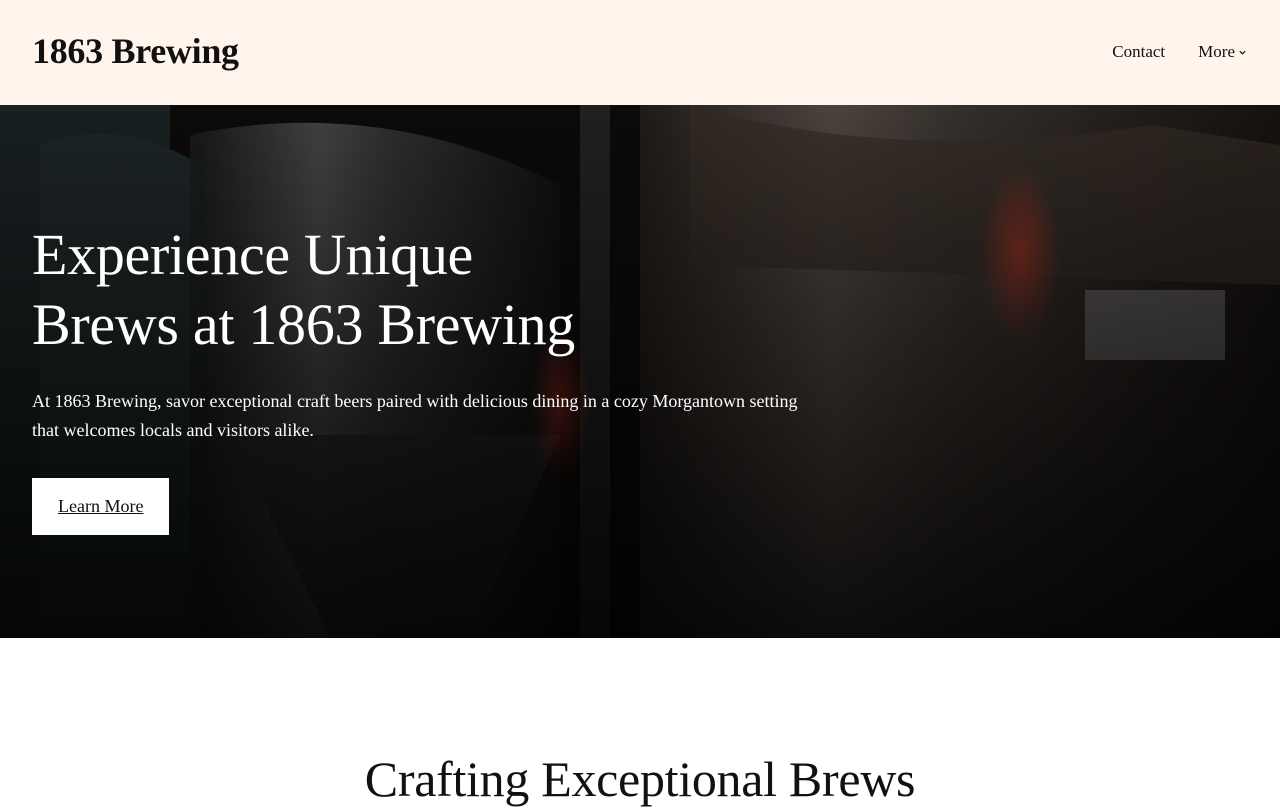  Describe the element at coordinates (1216, 51) in the screenshot. I see `nav-link-more-label: More` at that location.